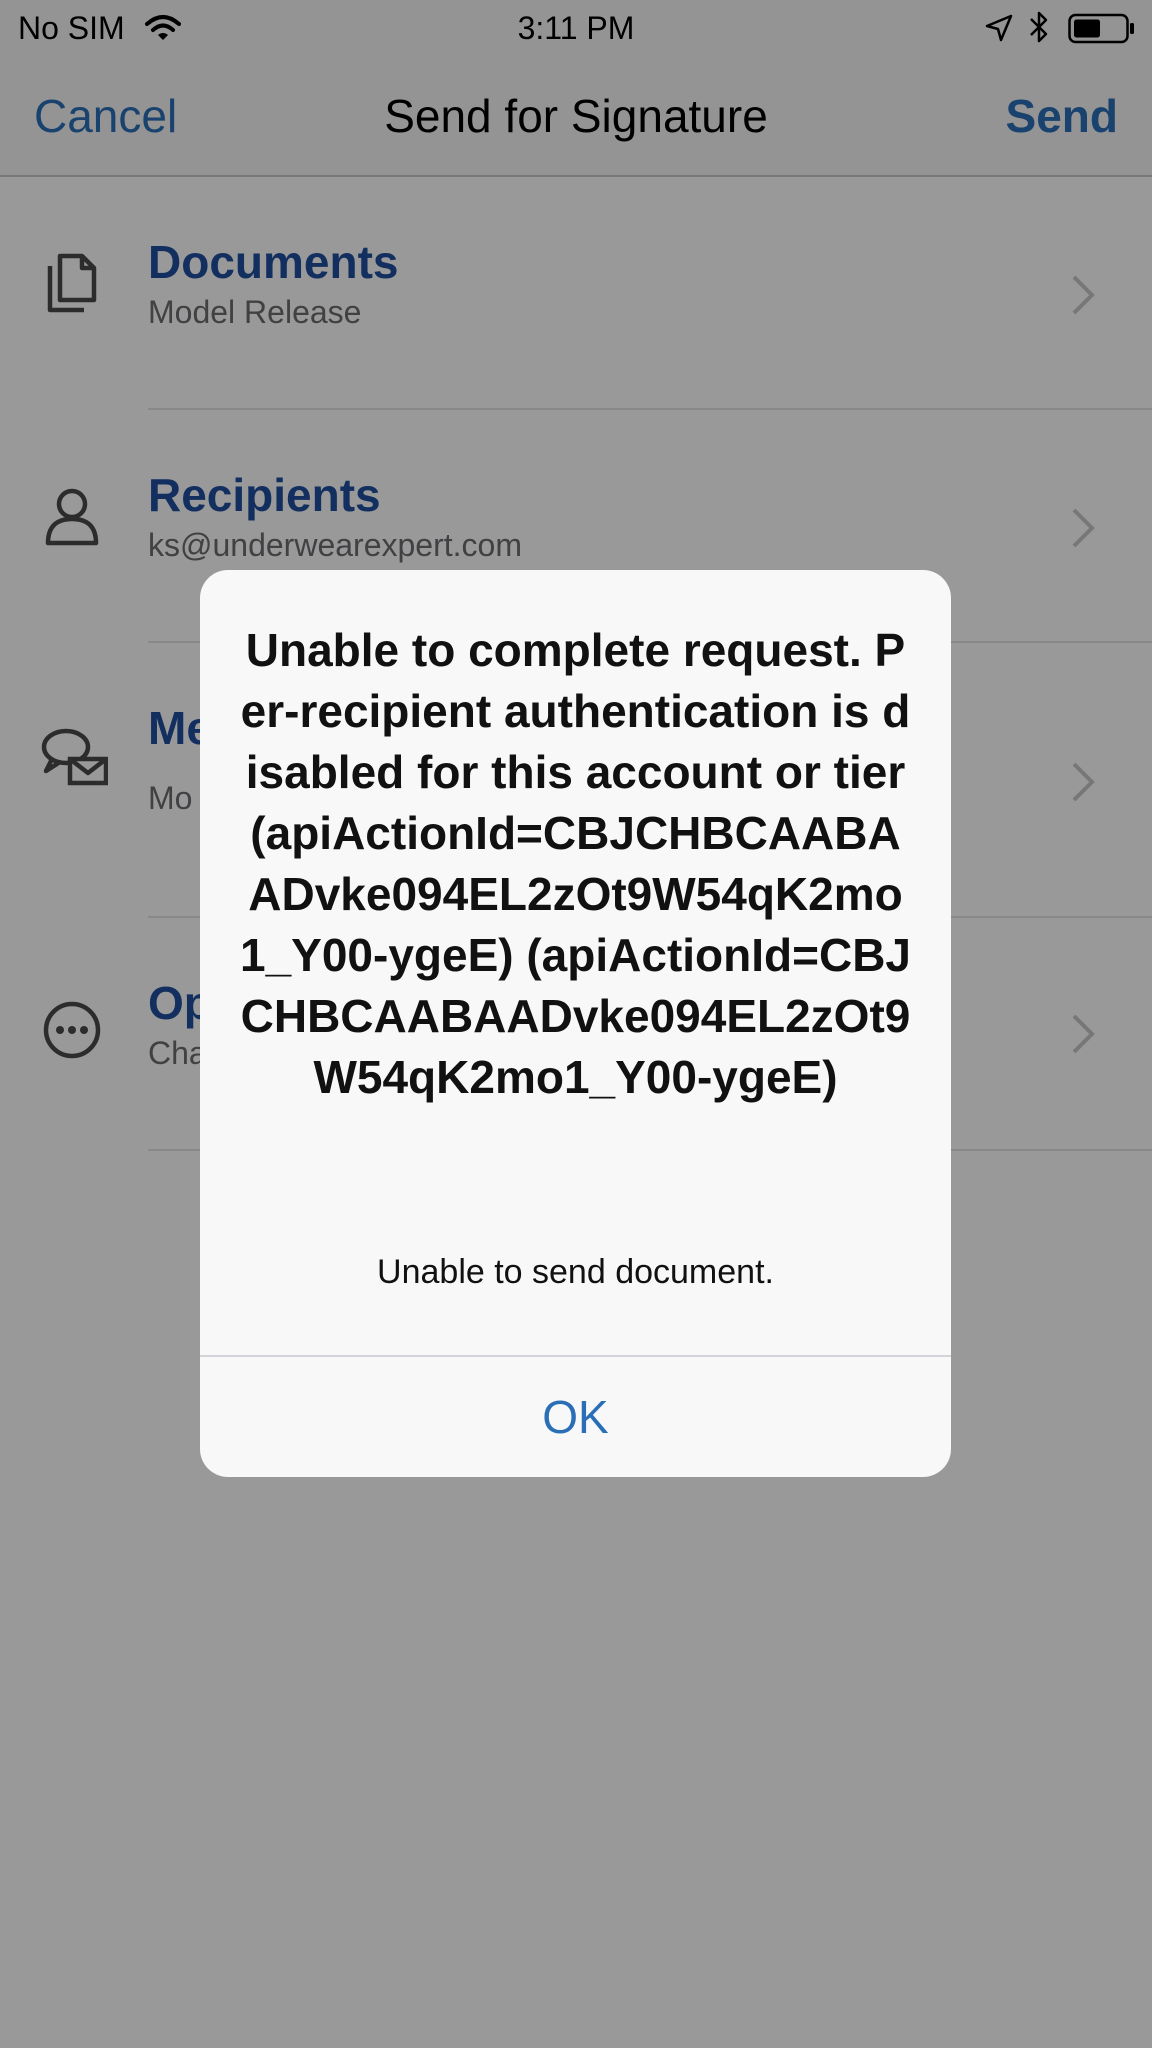 The width and height of the screenshot is (1152, 2048). Describe the element at coordinates (575, 1272) in the screenshot. I see `alert-message: Unable to send document.` at that location.